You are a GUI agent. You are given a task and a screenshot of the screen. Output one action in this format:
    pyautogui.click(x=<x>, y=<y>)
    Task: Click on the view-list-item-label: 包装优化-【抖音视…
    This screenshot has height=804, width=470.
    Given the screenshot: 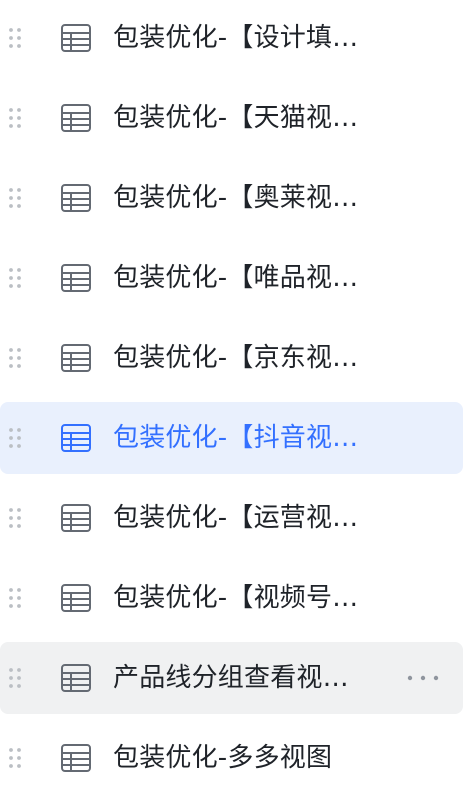 What is the action you would take?
    pyautogui.click(x=236, y=438)
    